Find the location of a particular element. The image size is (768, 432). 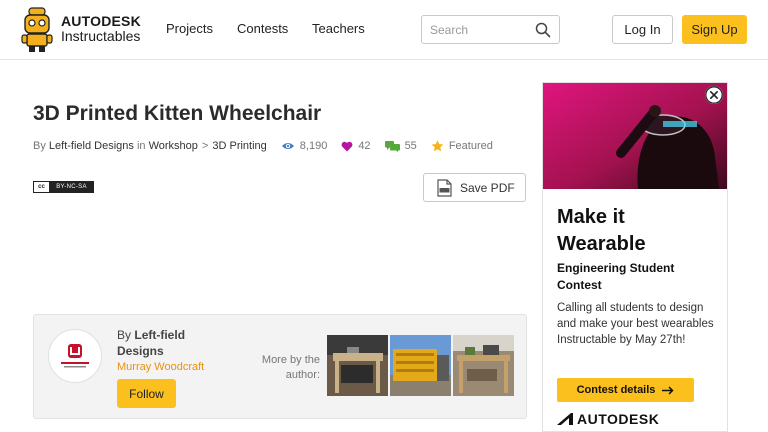

author-logo-icon is located at coordinates (75, 356).